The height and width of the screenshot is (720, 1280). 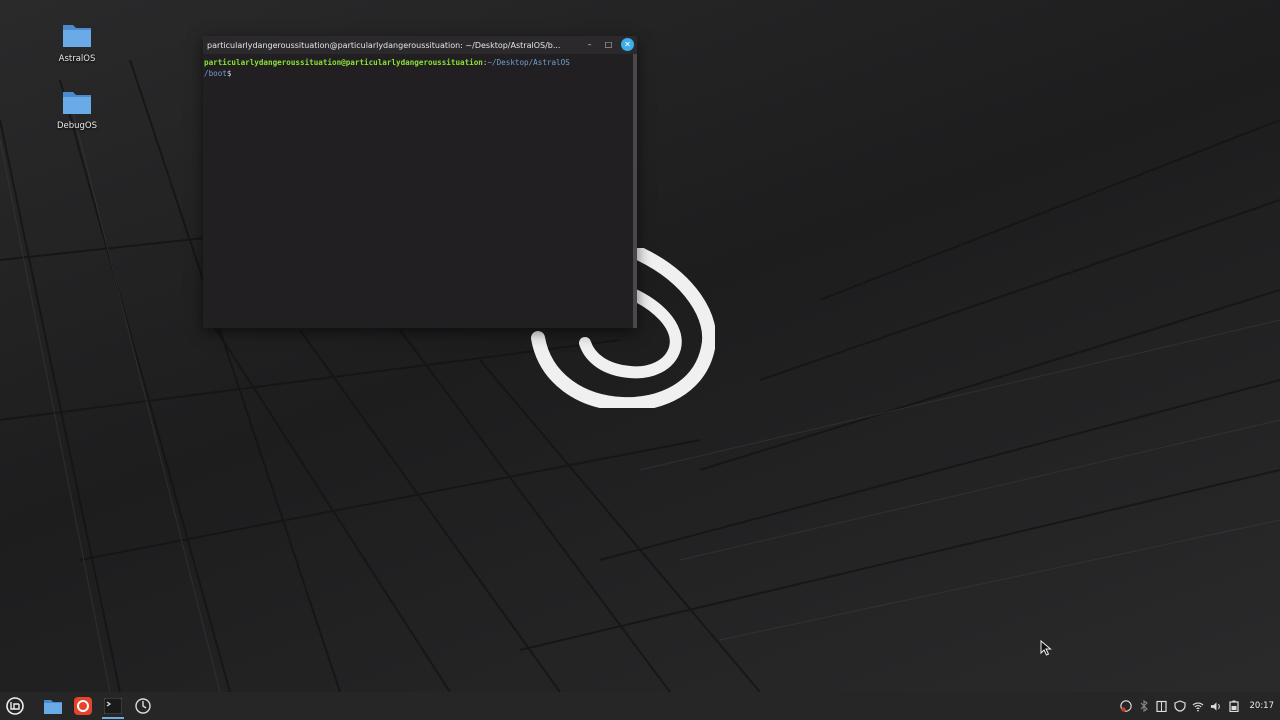 What do you see at coordinates (1144, 706) in the screenshot?
I see `bluetooth-icon` at bounding box center [1144, 706].